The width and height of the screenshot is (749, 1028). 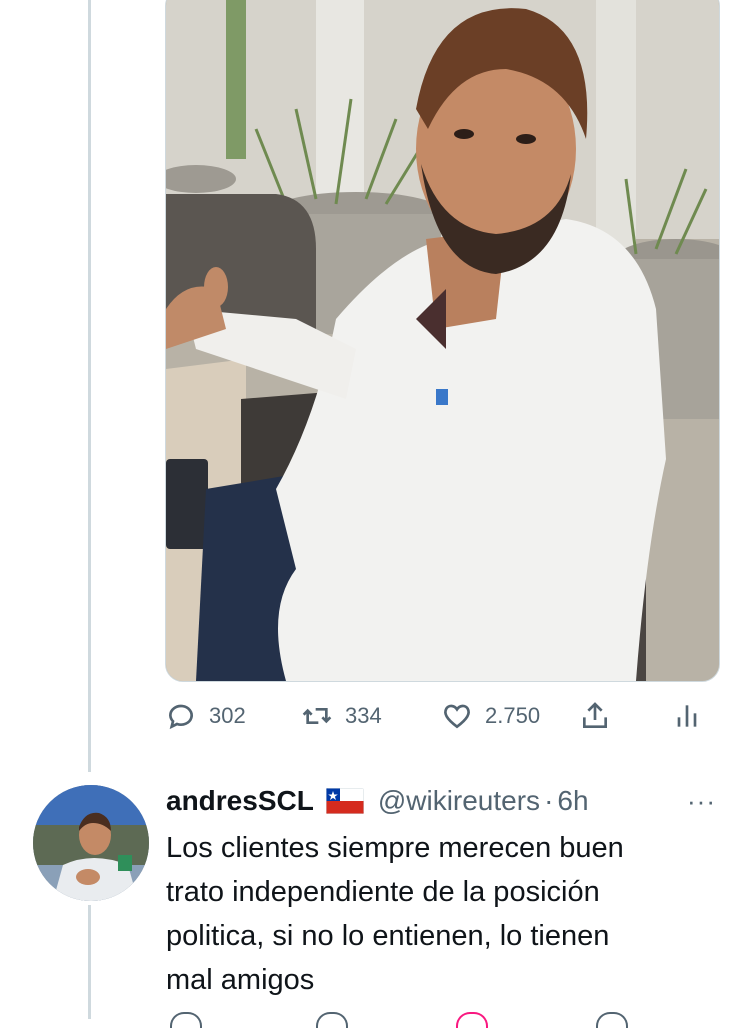 I want to click on analytics-button, so click(x=687, y=716).